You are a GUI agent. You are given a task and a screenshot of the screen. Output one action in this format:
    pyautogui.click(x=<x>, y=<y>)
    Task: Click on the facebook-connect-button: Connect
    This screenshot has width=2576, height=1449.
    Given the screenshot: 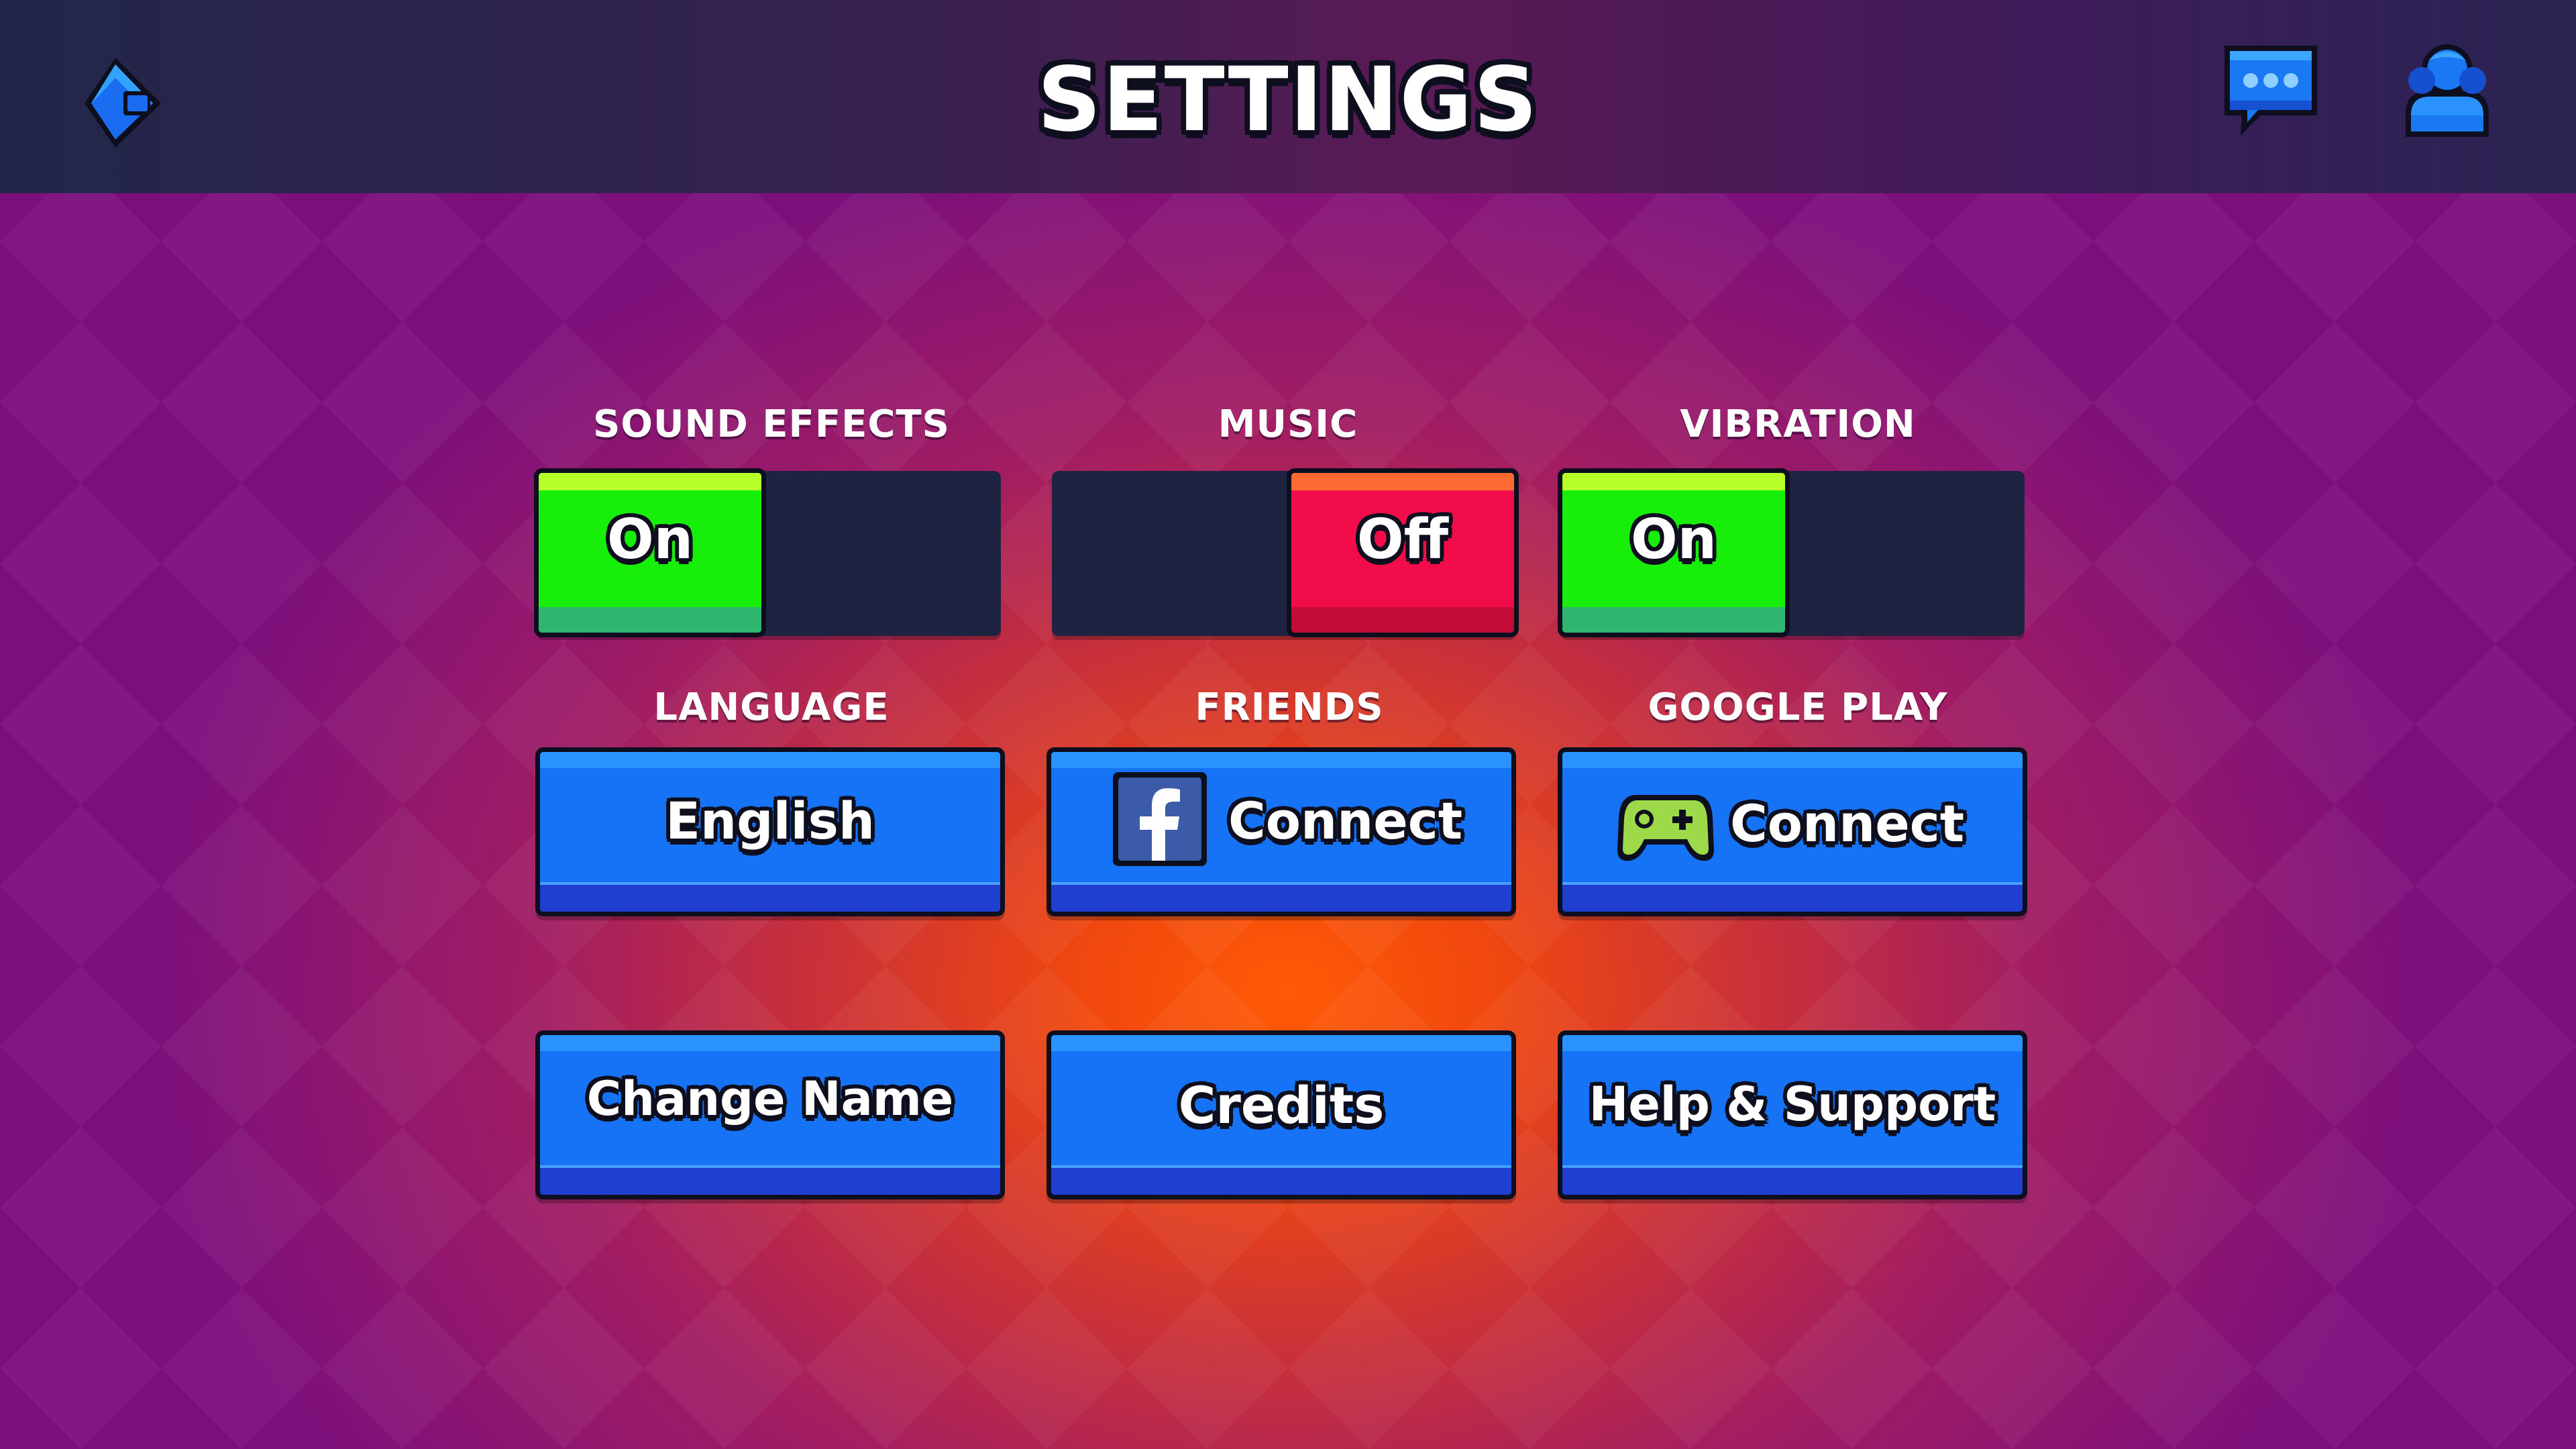 What is the action you would take?
    pyautogui.click(x=1281, y=831)
    